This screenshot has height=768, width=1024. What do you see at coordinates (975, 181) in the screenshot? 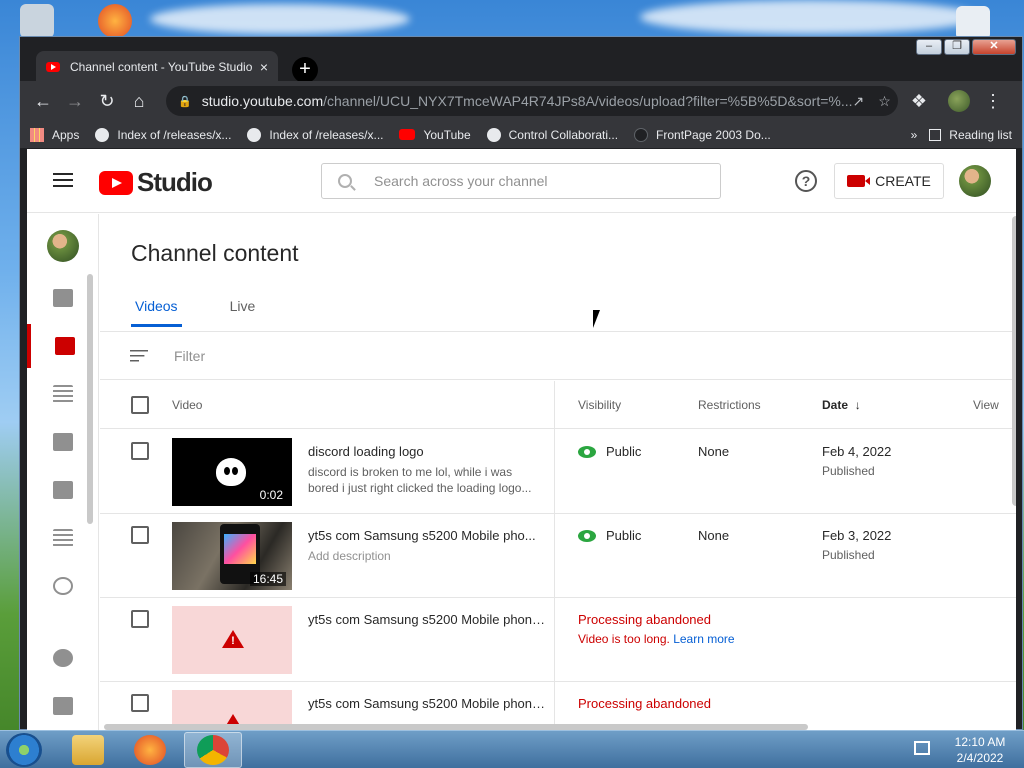
I see `account-avatar` at bounding box center [975, 181].